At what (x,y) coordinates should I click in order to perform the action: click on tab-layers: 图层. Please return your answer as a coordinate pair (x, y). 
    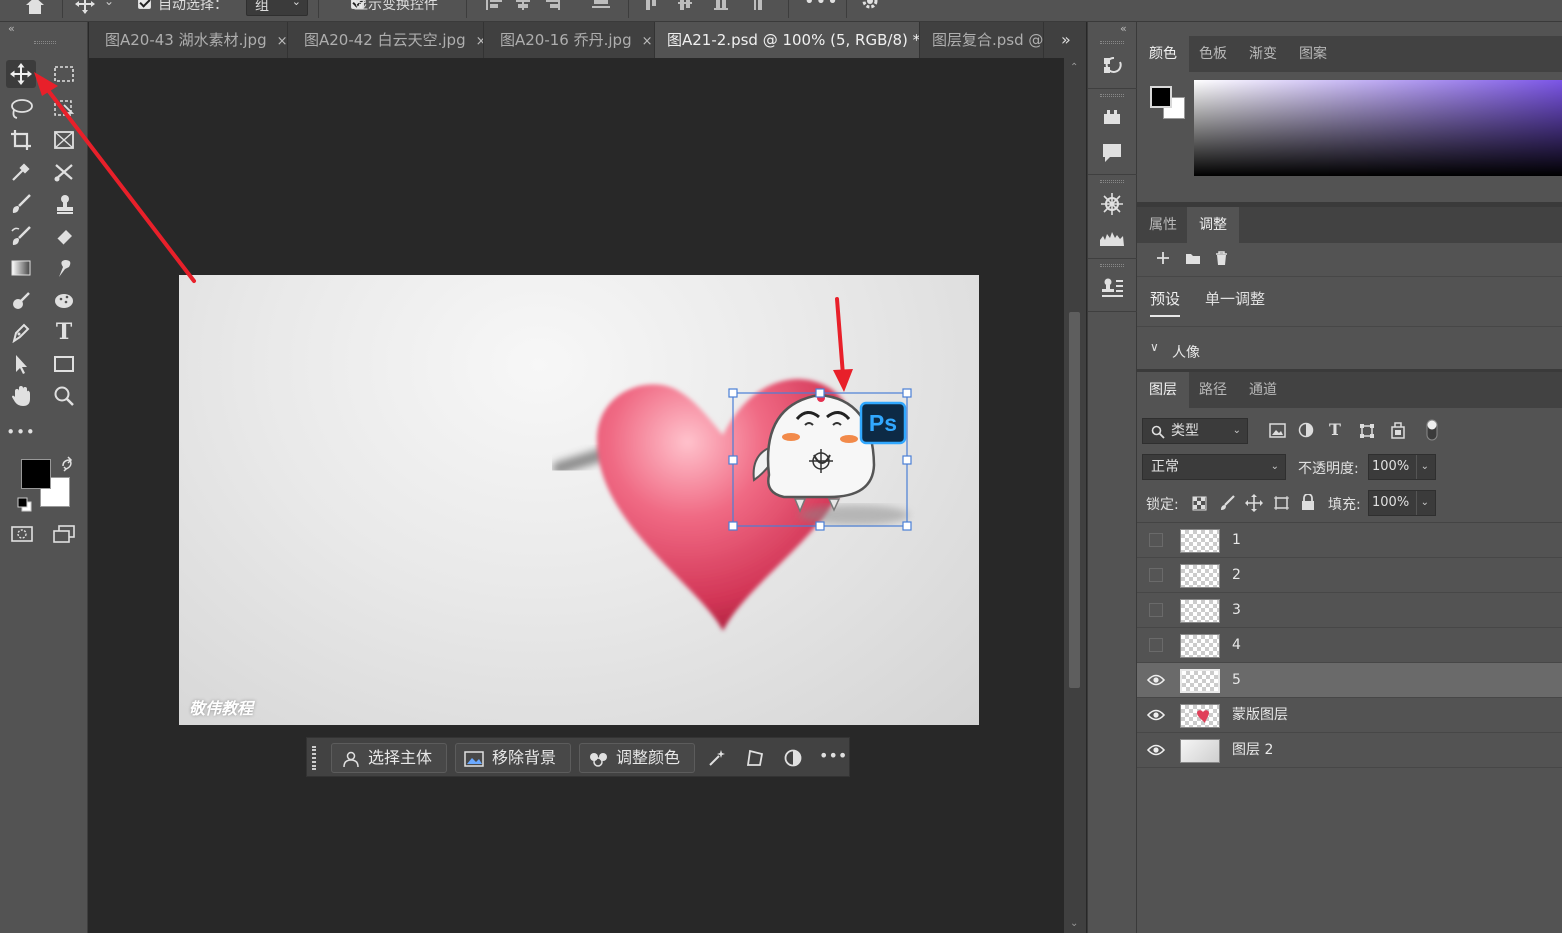
    Looking at the image, I should click on (1163, 390).